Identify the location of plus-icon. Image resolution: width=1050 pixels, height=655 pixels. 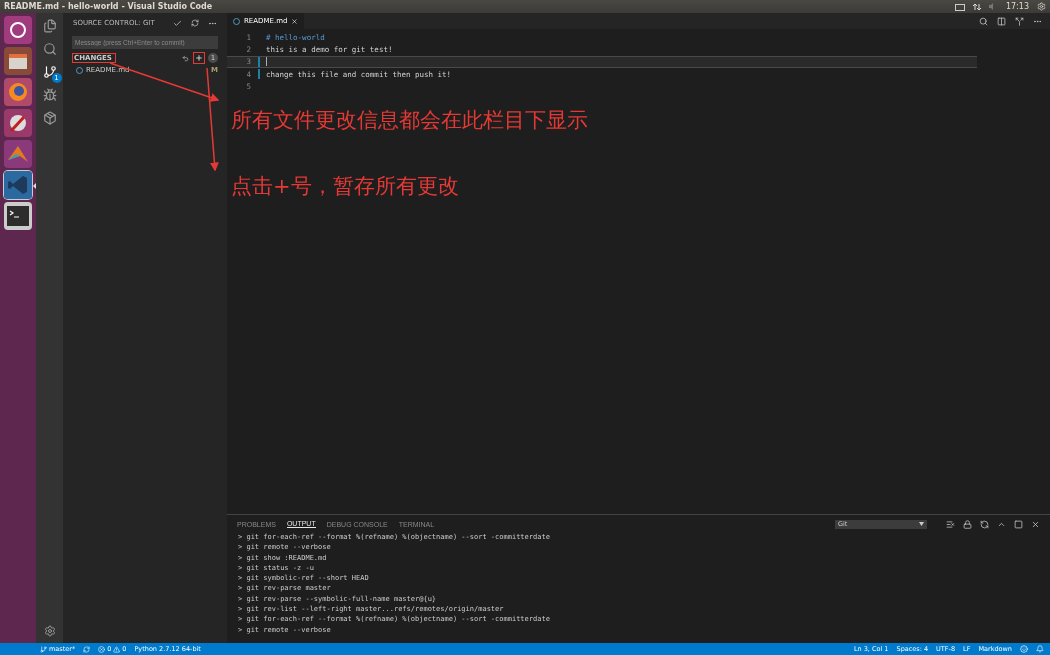
(199, 58).